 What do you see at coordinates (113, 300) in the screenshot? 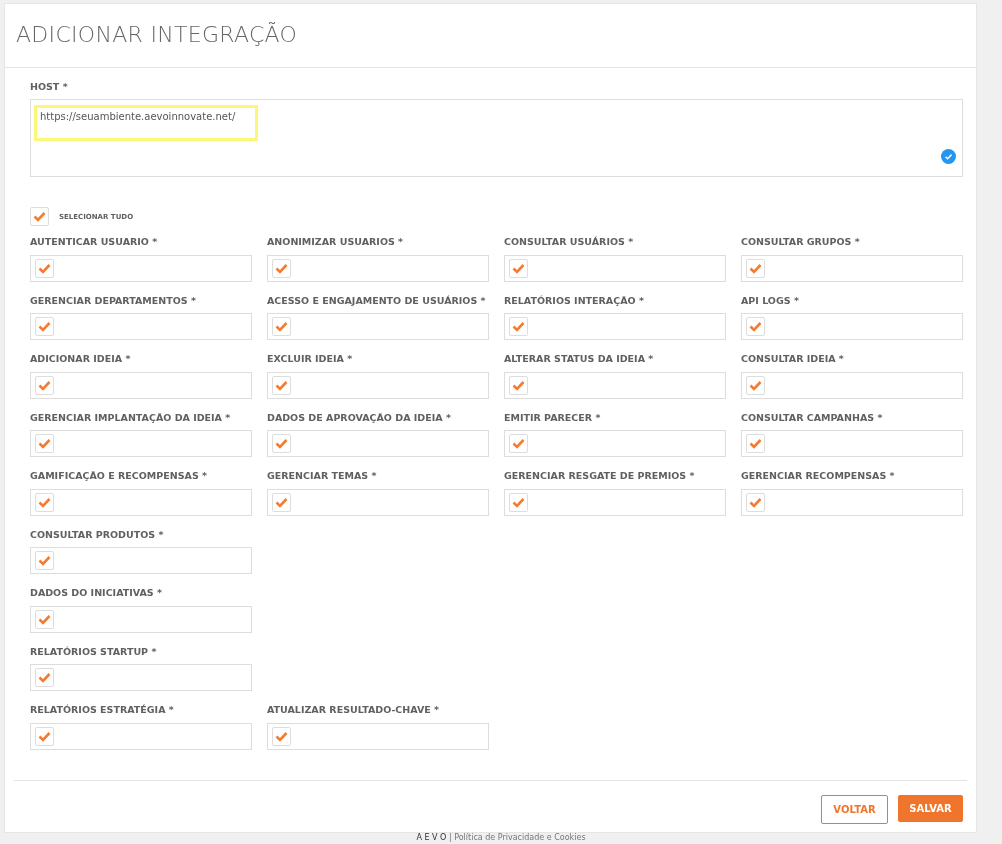
I see `permission-label: GERENCIAR DEPARTAMENTOS *` at bounding box center [113, 300].